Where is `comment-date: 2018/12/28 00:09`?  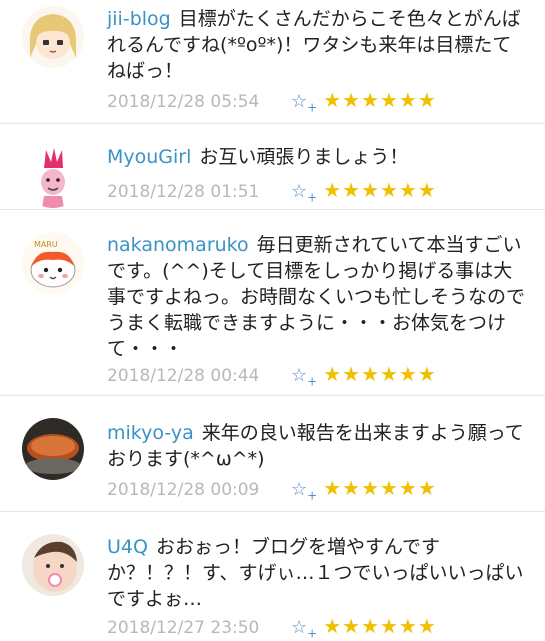
comment-date: 2018/12/28 00:09 is located at coordinates (183, 490).